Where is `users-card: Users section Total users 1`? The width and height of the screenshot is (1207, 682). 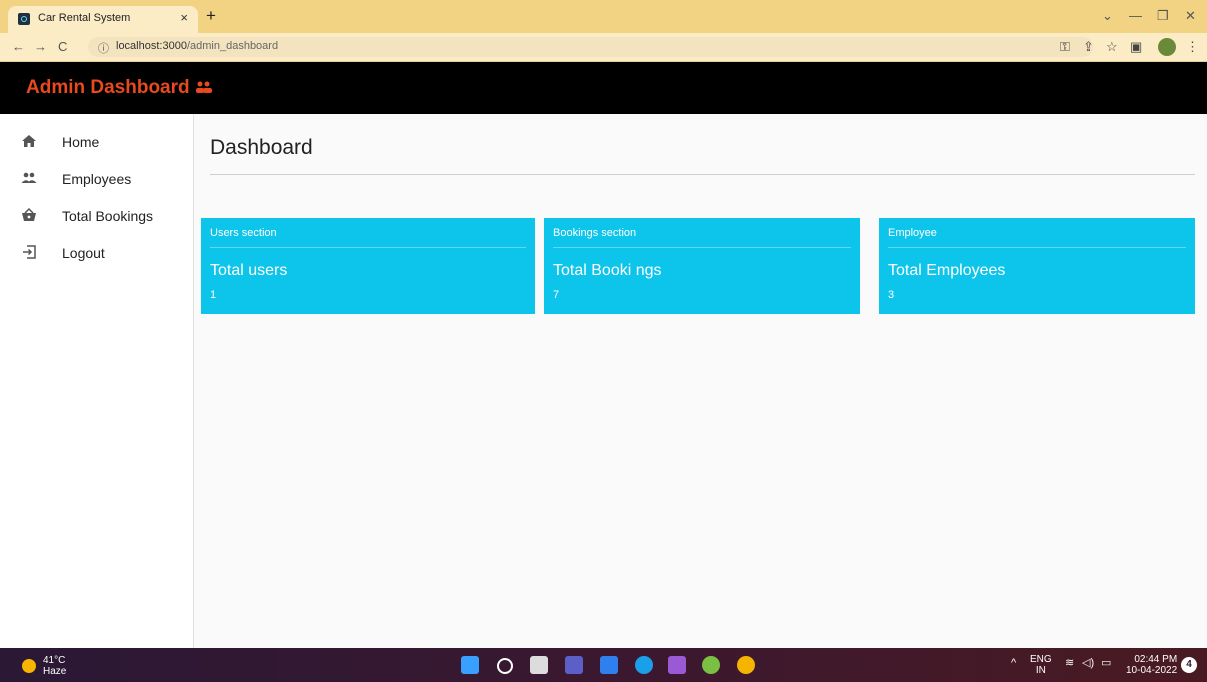 users-card: Users section Total users 1 is located at coordinates (368, 266).